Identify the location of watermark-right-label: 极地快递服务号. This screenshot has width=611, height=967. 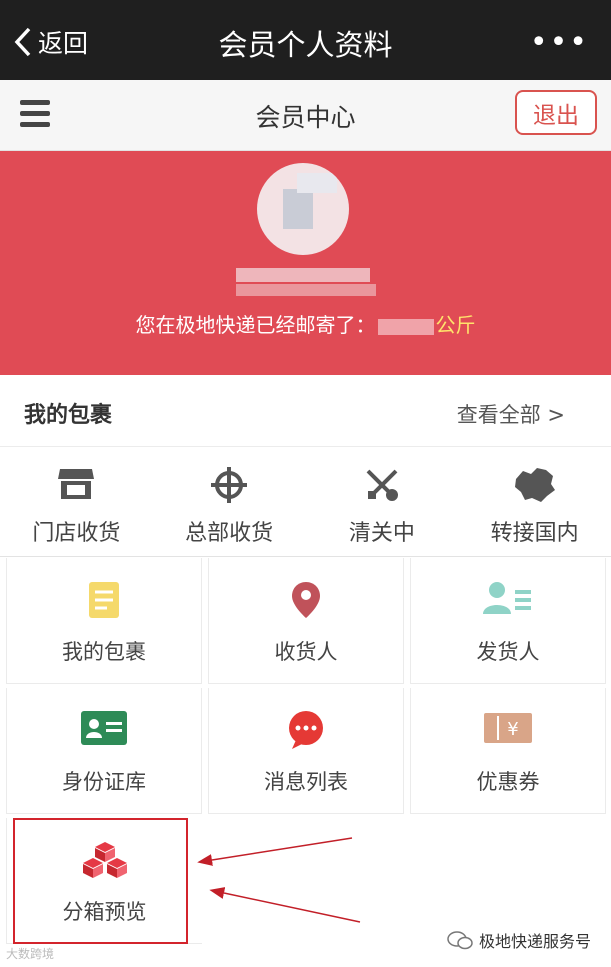
(534, 941).